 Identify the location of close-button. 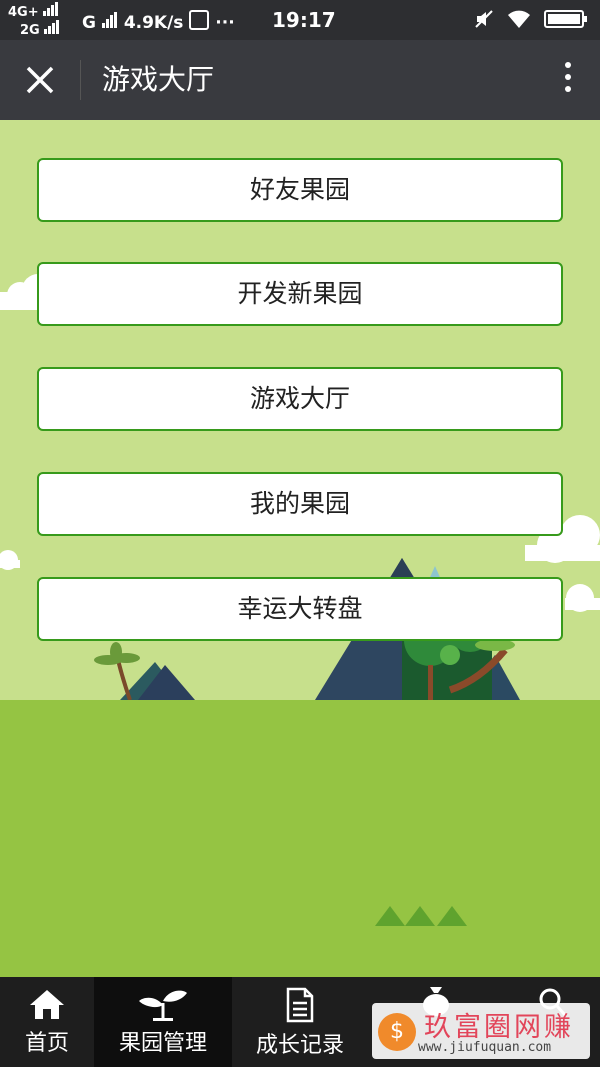
(40, 80).